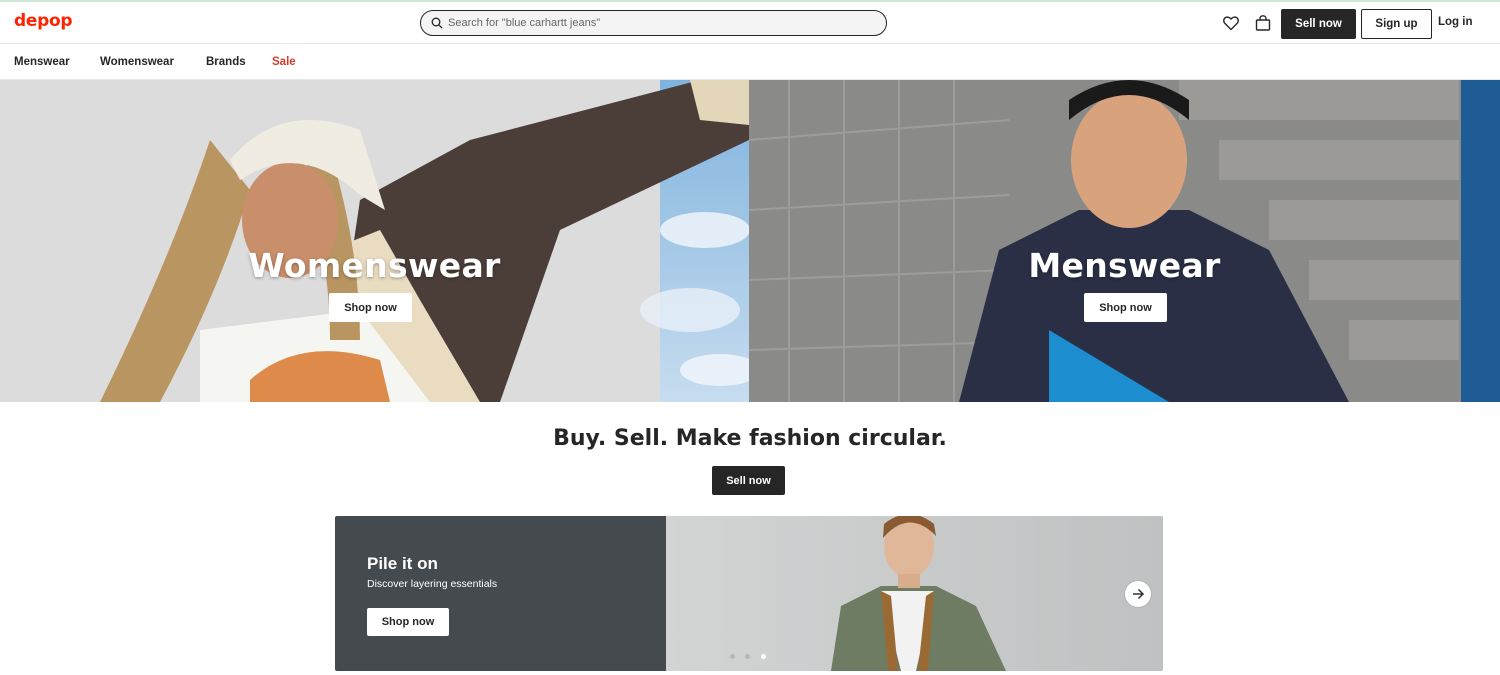 This screenshot has height=675, width=1500. What do you see at coordinates (432, 584) in the screenshot?
I see `promo-subtitle: Discover layering essentials` at bounding box center [432, 584].